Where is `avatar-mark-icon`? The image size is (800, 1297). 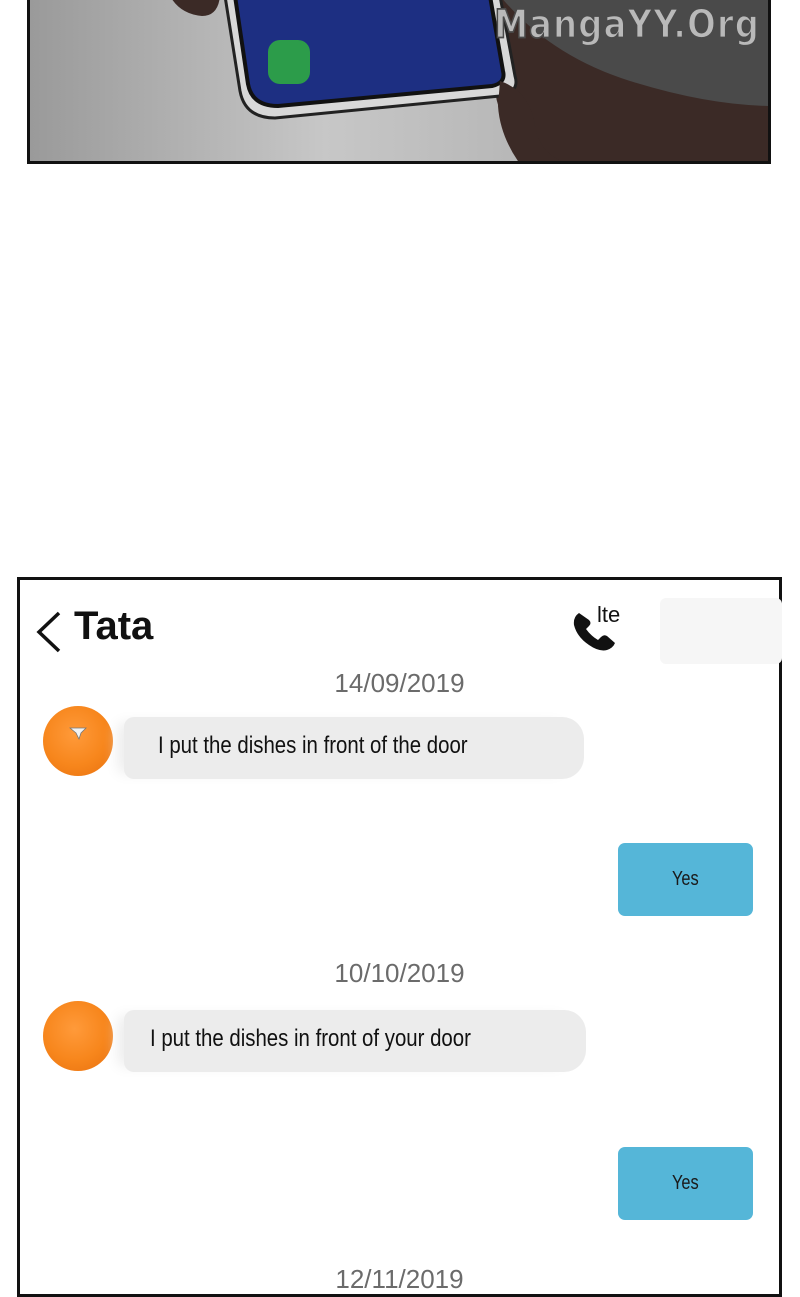
avatar-mark-icon is located at coordinates (78, 733).